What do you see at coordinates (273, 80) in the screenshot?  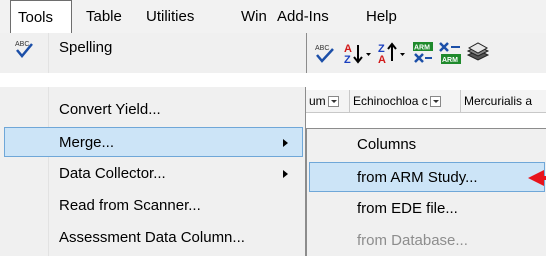 I see `separator-gap` at bounding box center [273, 80].